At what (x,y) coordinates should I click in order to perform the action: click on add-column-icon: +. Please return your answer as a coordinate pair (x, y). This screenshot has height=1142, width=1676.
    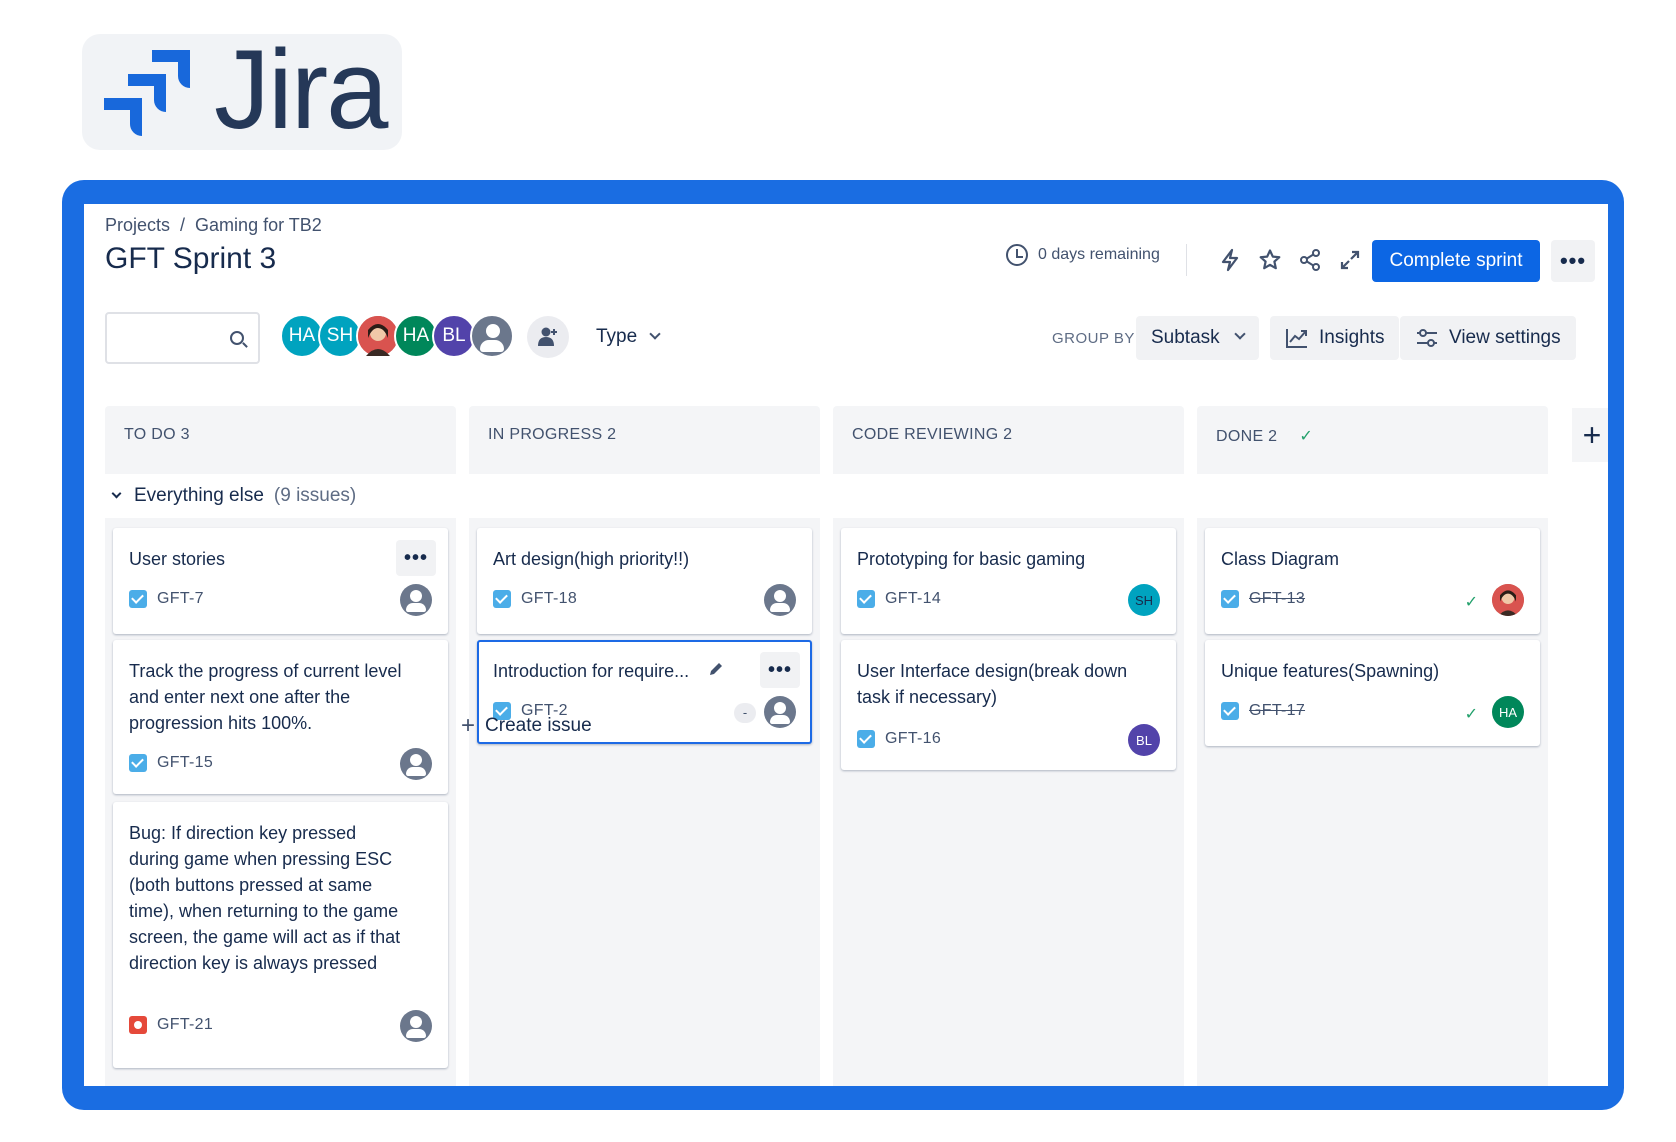
    Looking at the image, I should click on (1590, 435).